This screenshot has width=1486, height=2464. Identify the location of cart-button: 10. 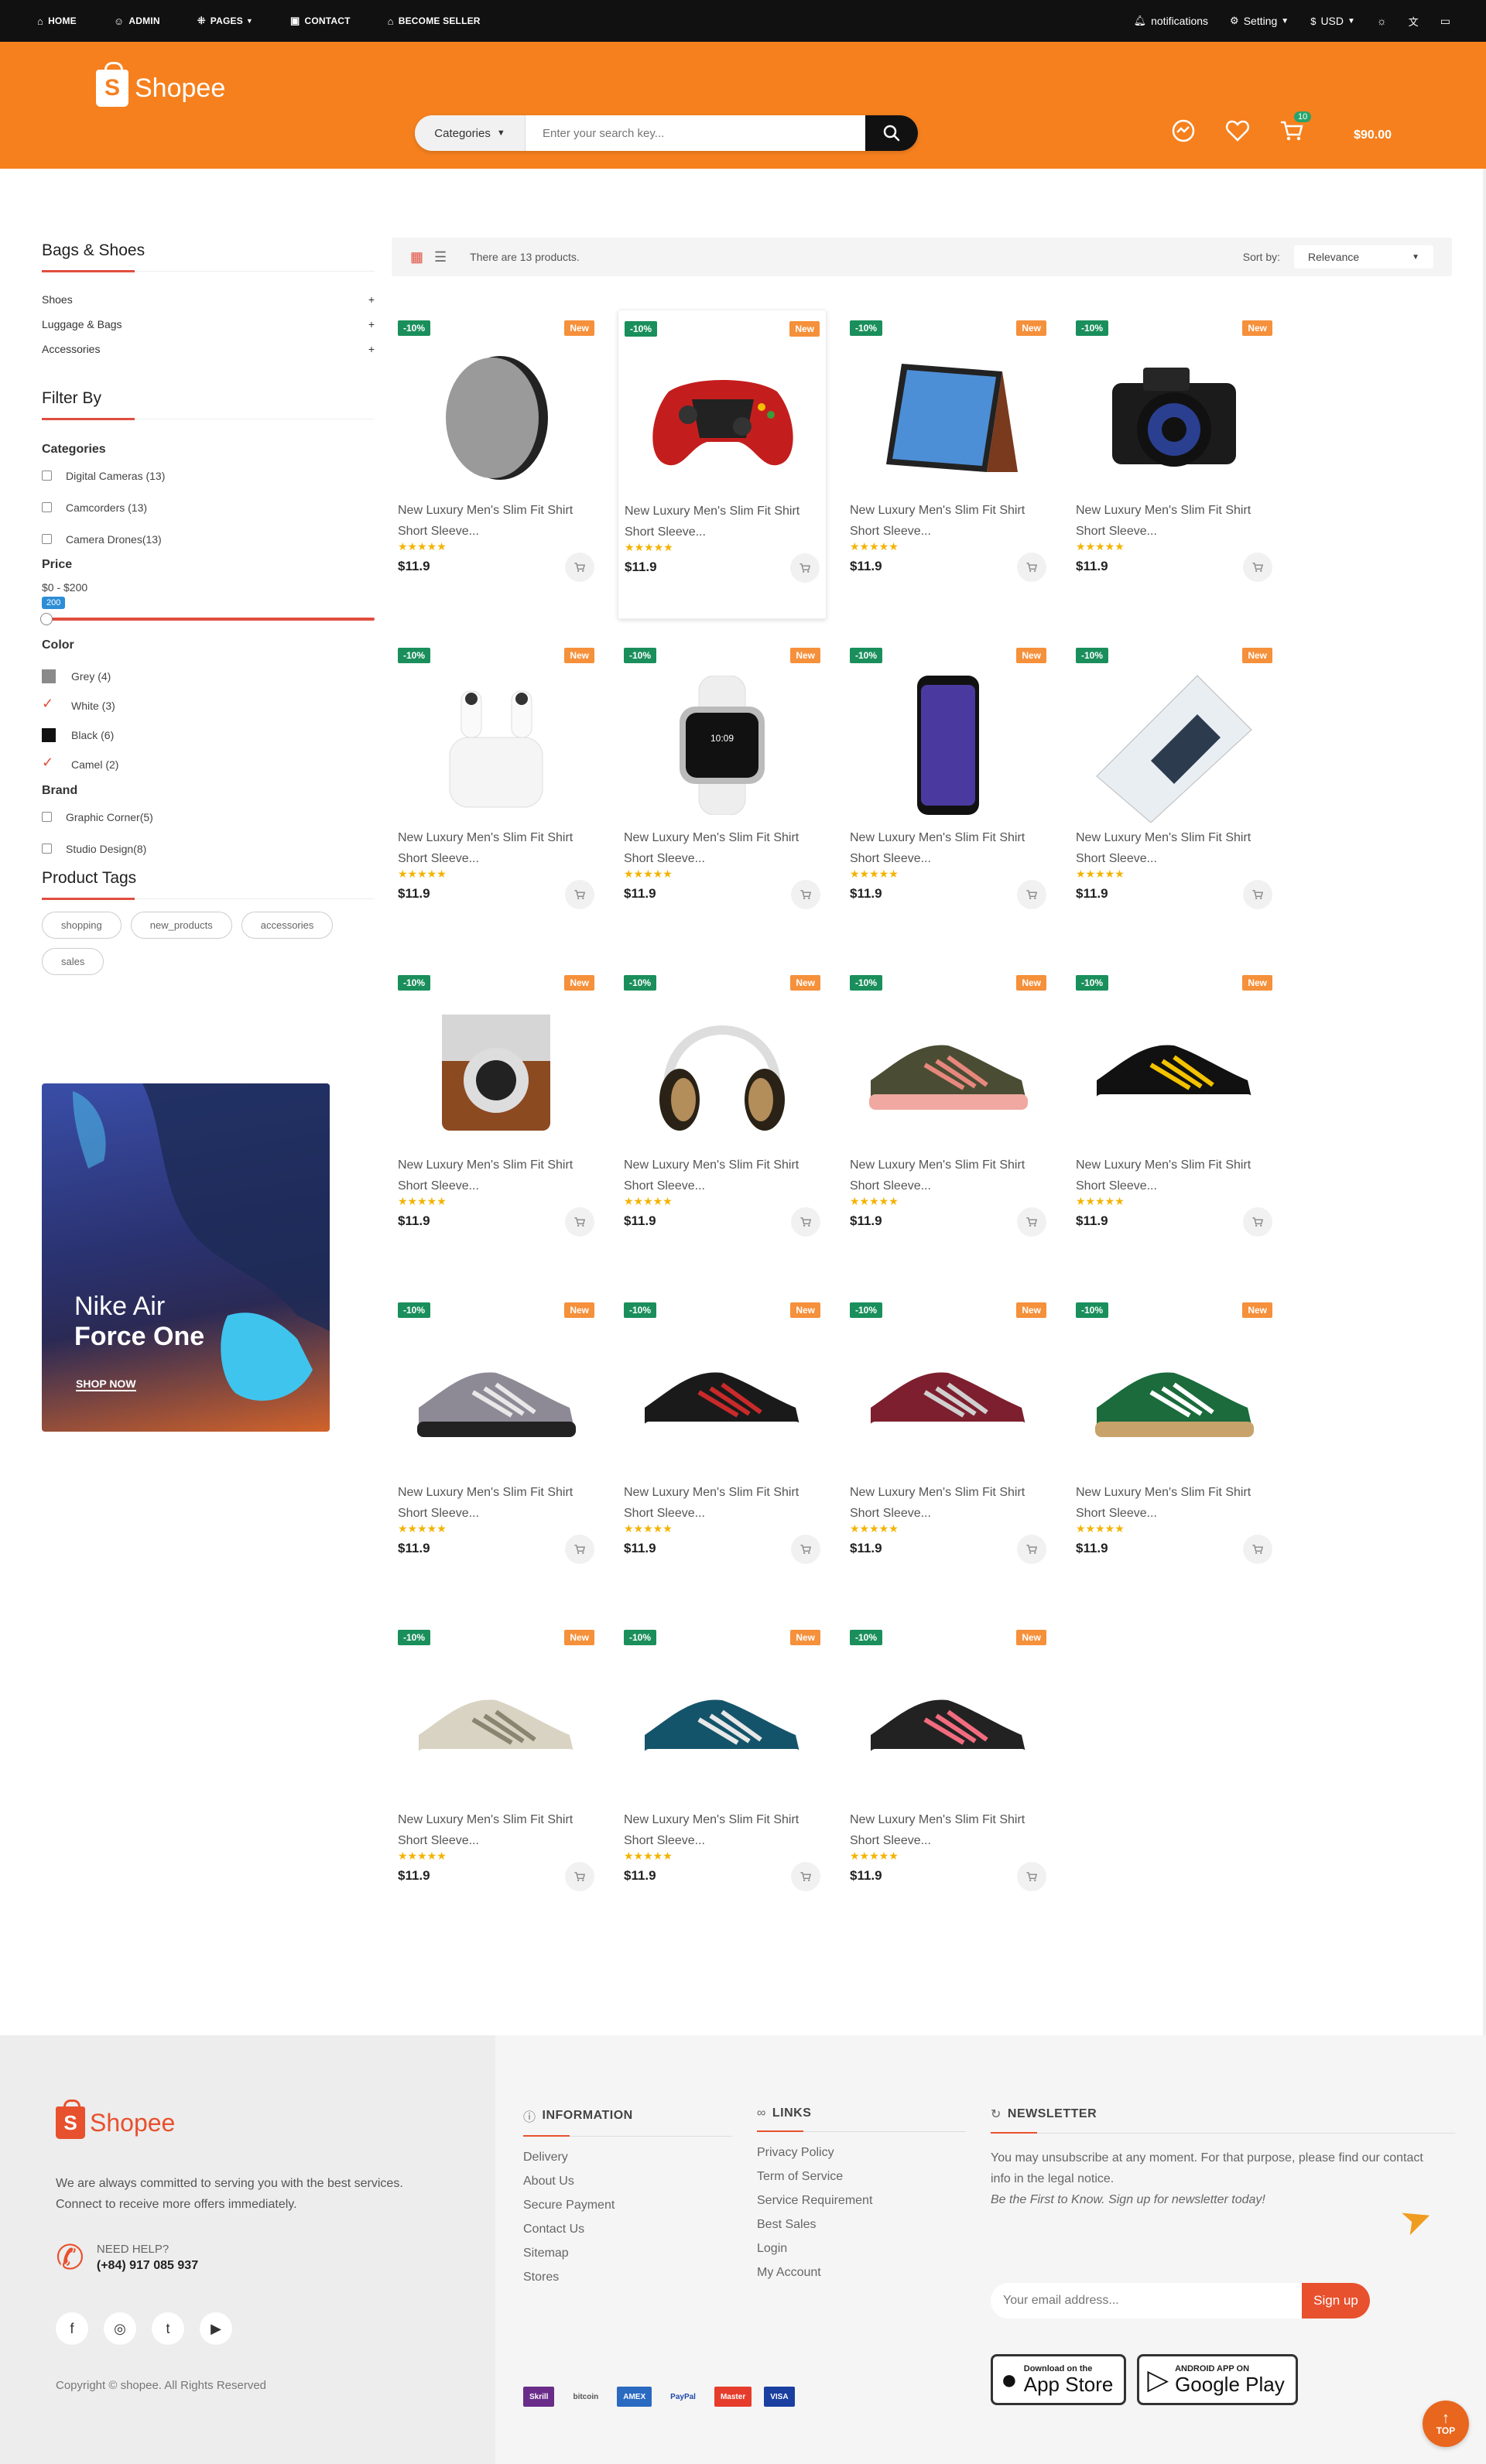
(1295, 128).